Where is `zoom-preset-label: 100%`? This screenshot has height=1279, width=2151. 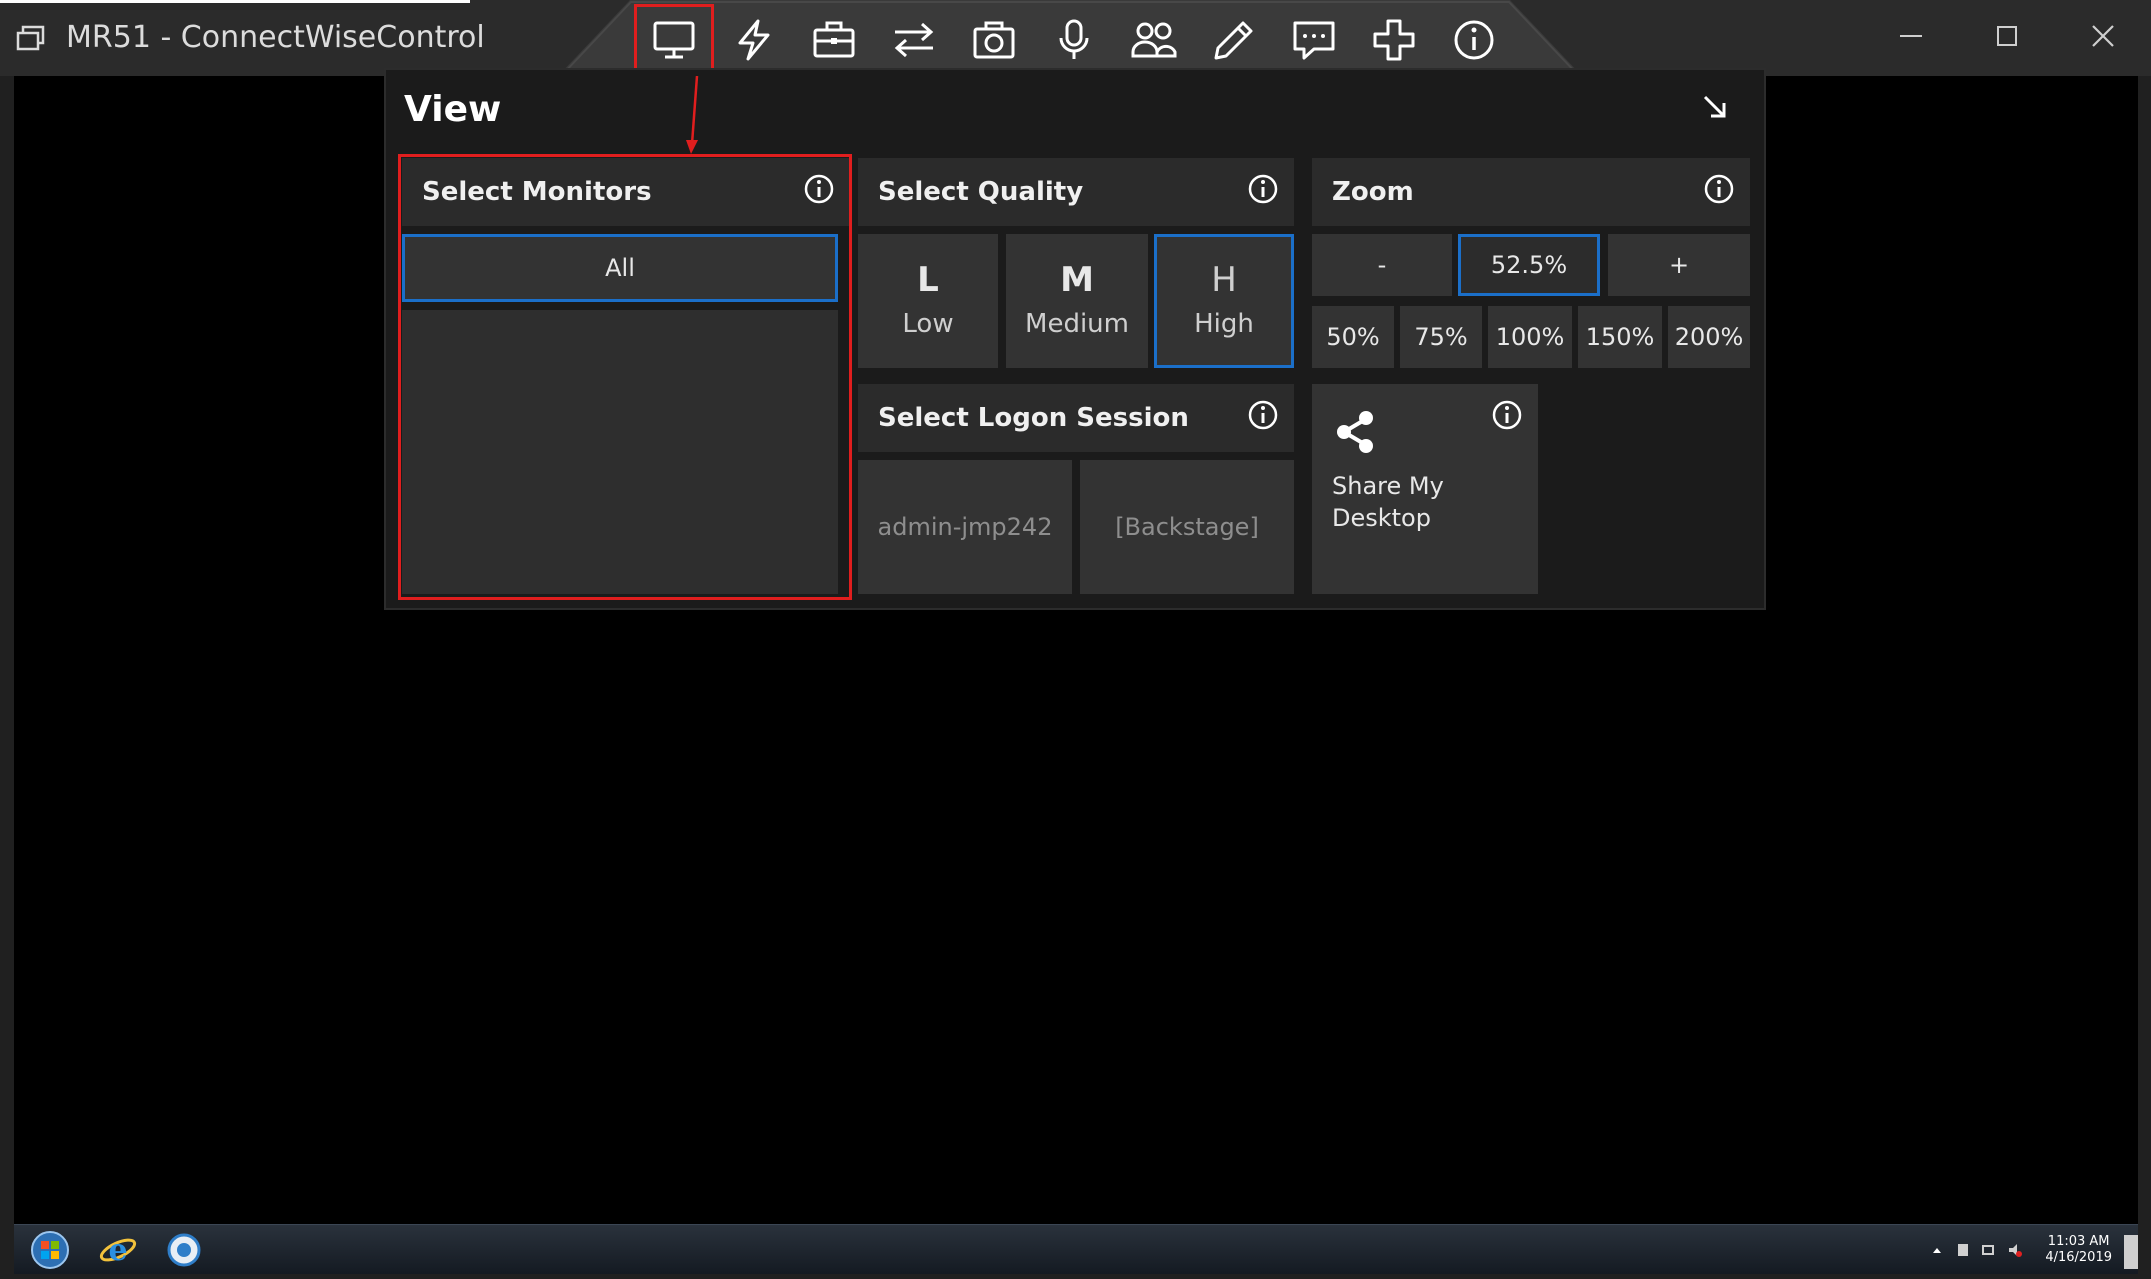 zoom-preset-label: 100% is located at coordinates (1530, 337).